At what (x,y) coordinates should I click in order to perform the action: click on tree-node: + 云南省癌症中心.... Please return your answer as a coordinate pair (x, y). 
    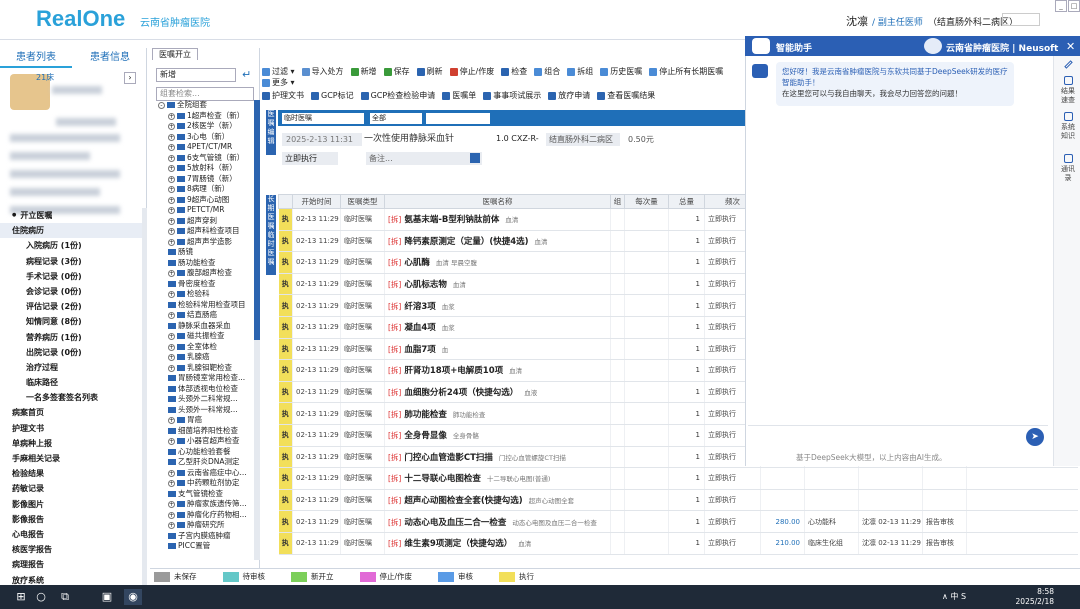
    Looking at the image, I should click on (206, 473).